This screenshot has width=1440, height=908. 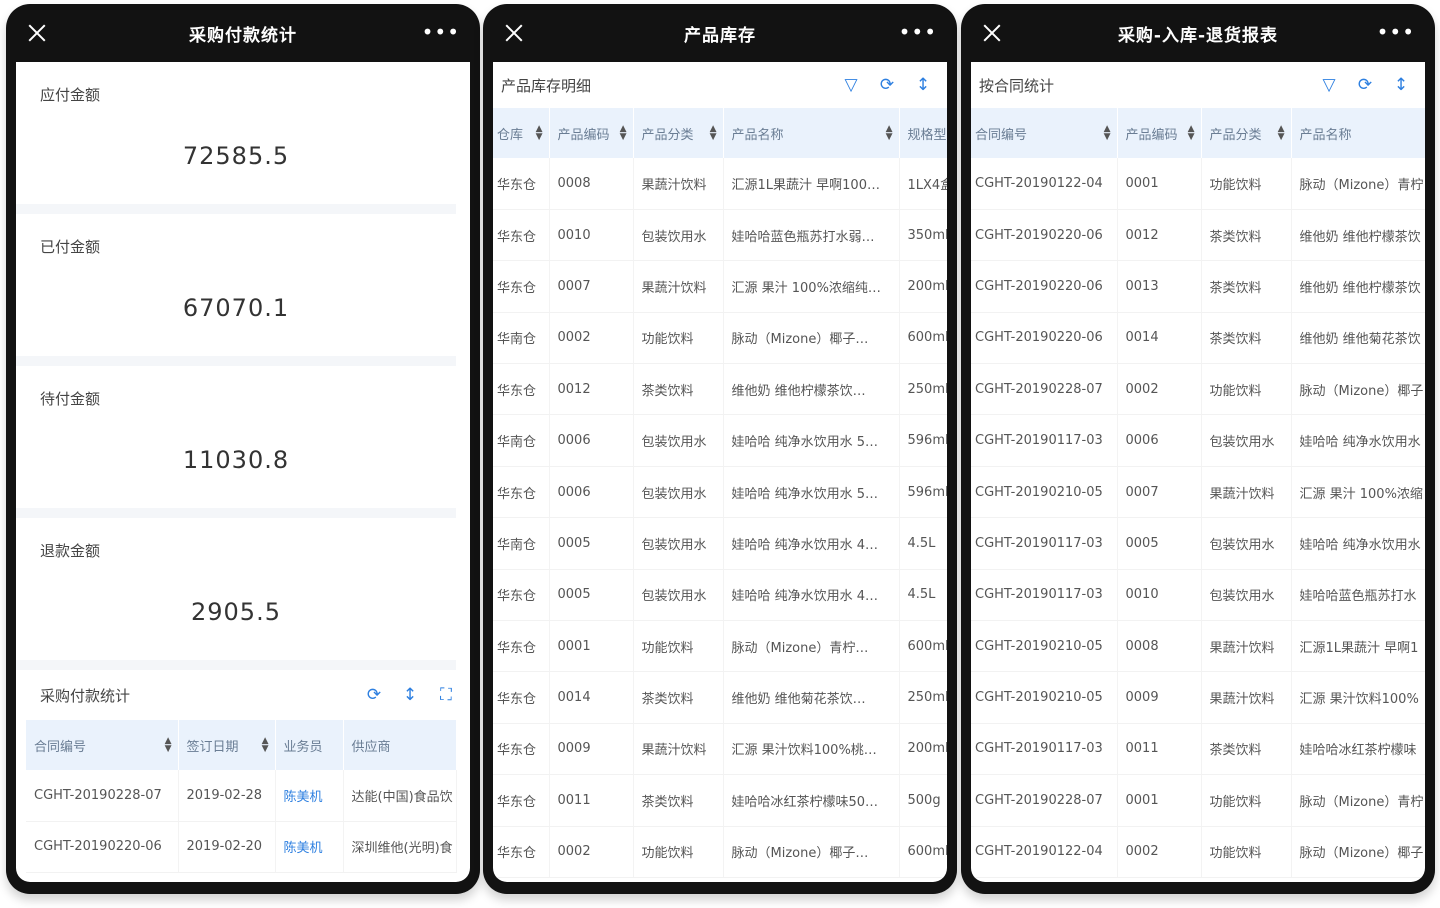 What do you see at coordinates (521, 133) in the screenshot?
I see `column-header: 仓库 ▲ ▼` at bounding box center [521, 133].